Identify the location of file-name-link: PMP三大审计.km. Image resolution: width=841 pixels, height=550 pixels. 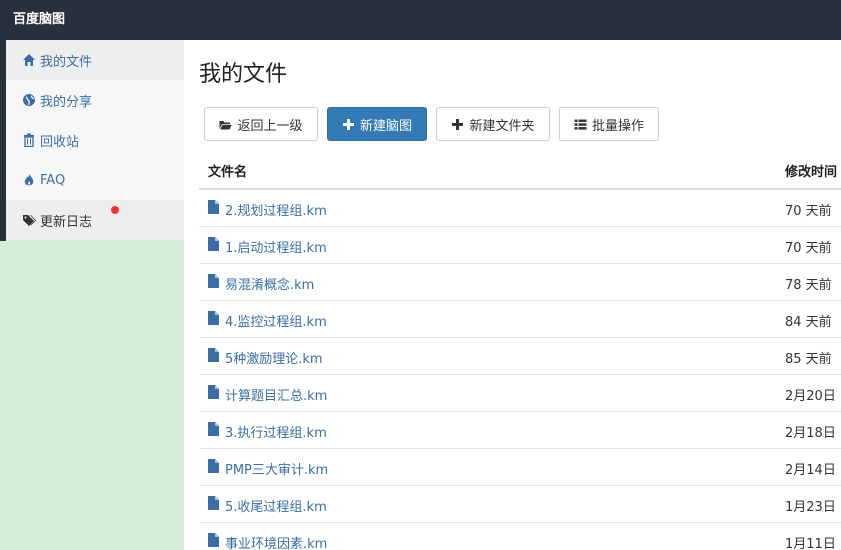
(276, 468).